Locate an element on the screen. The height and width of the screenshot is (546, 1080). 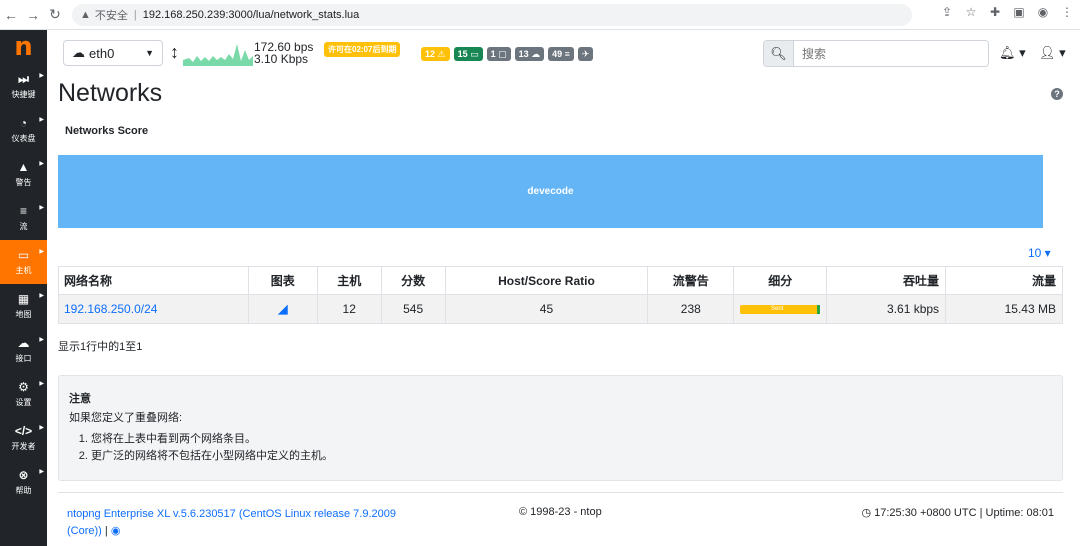
interfaces-icon: ☁ is located at coordinates (23, 343).